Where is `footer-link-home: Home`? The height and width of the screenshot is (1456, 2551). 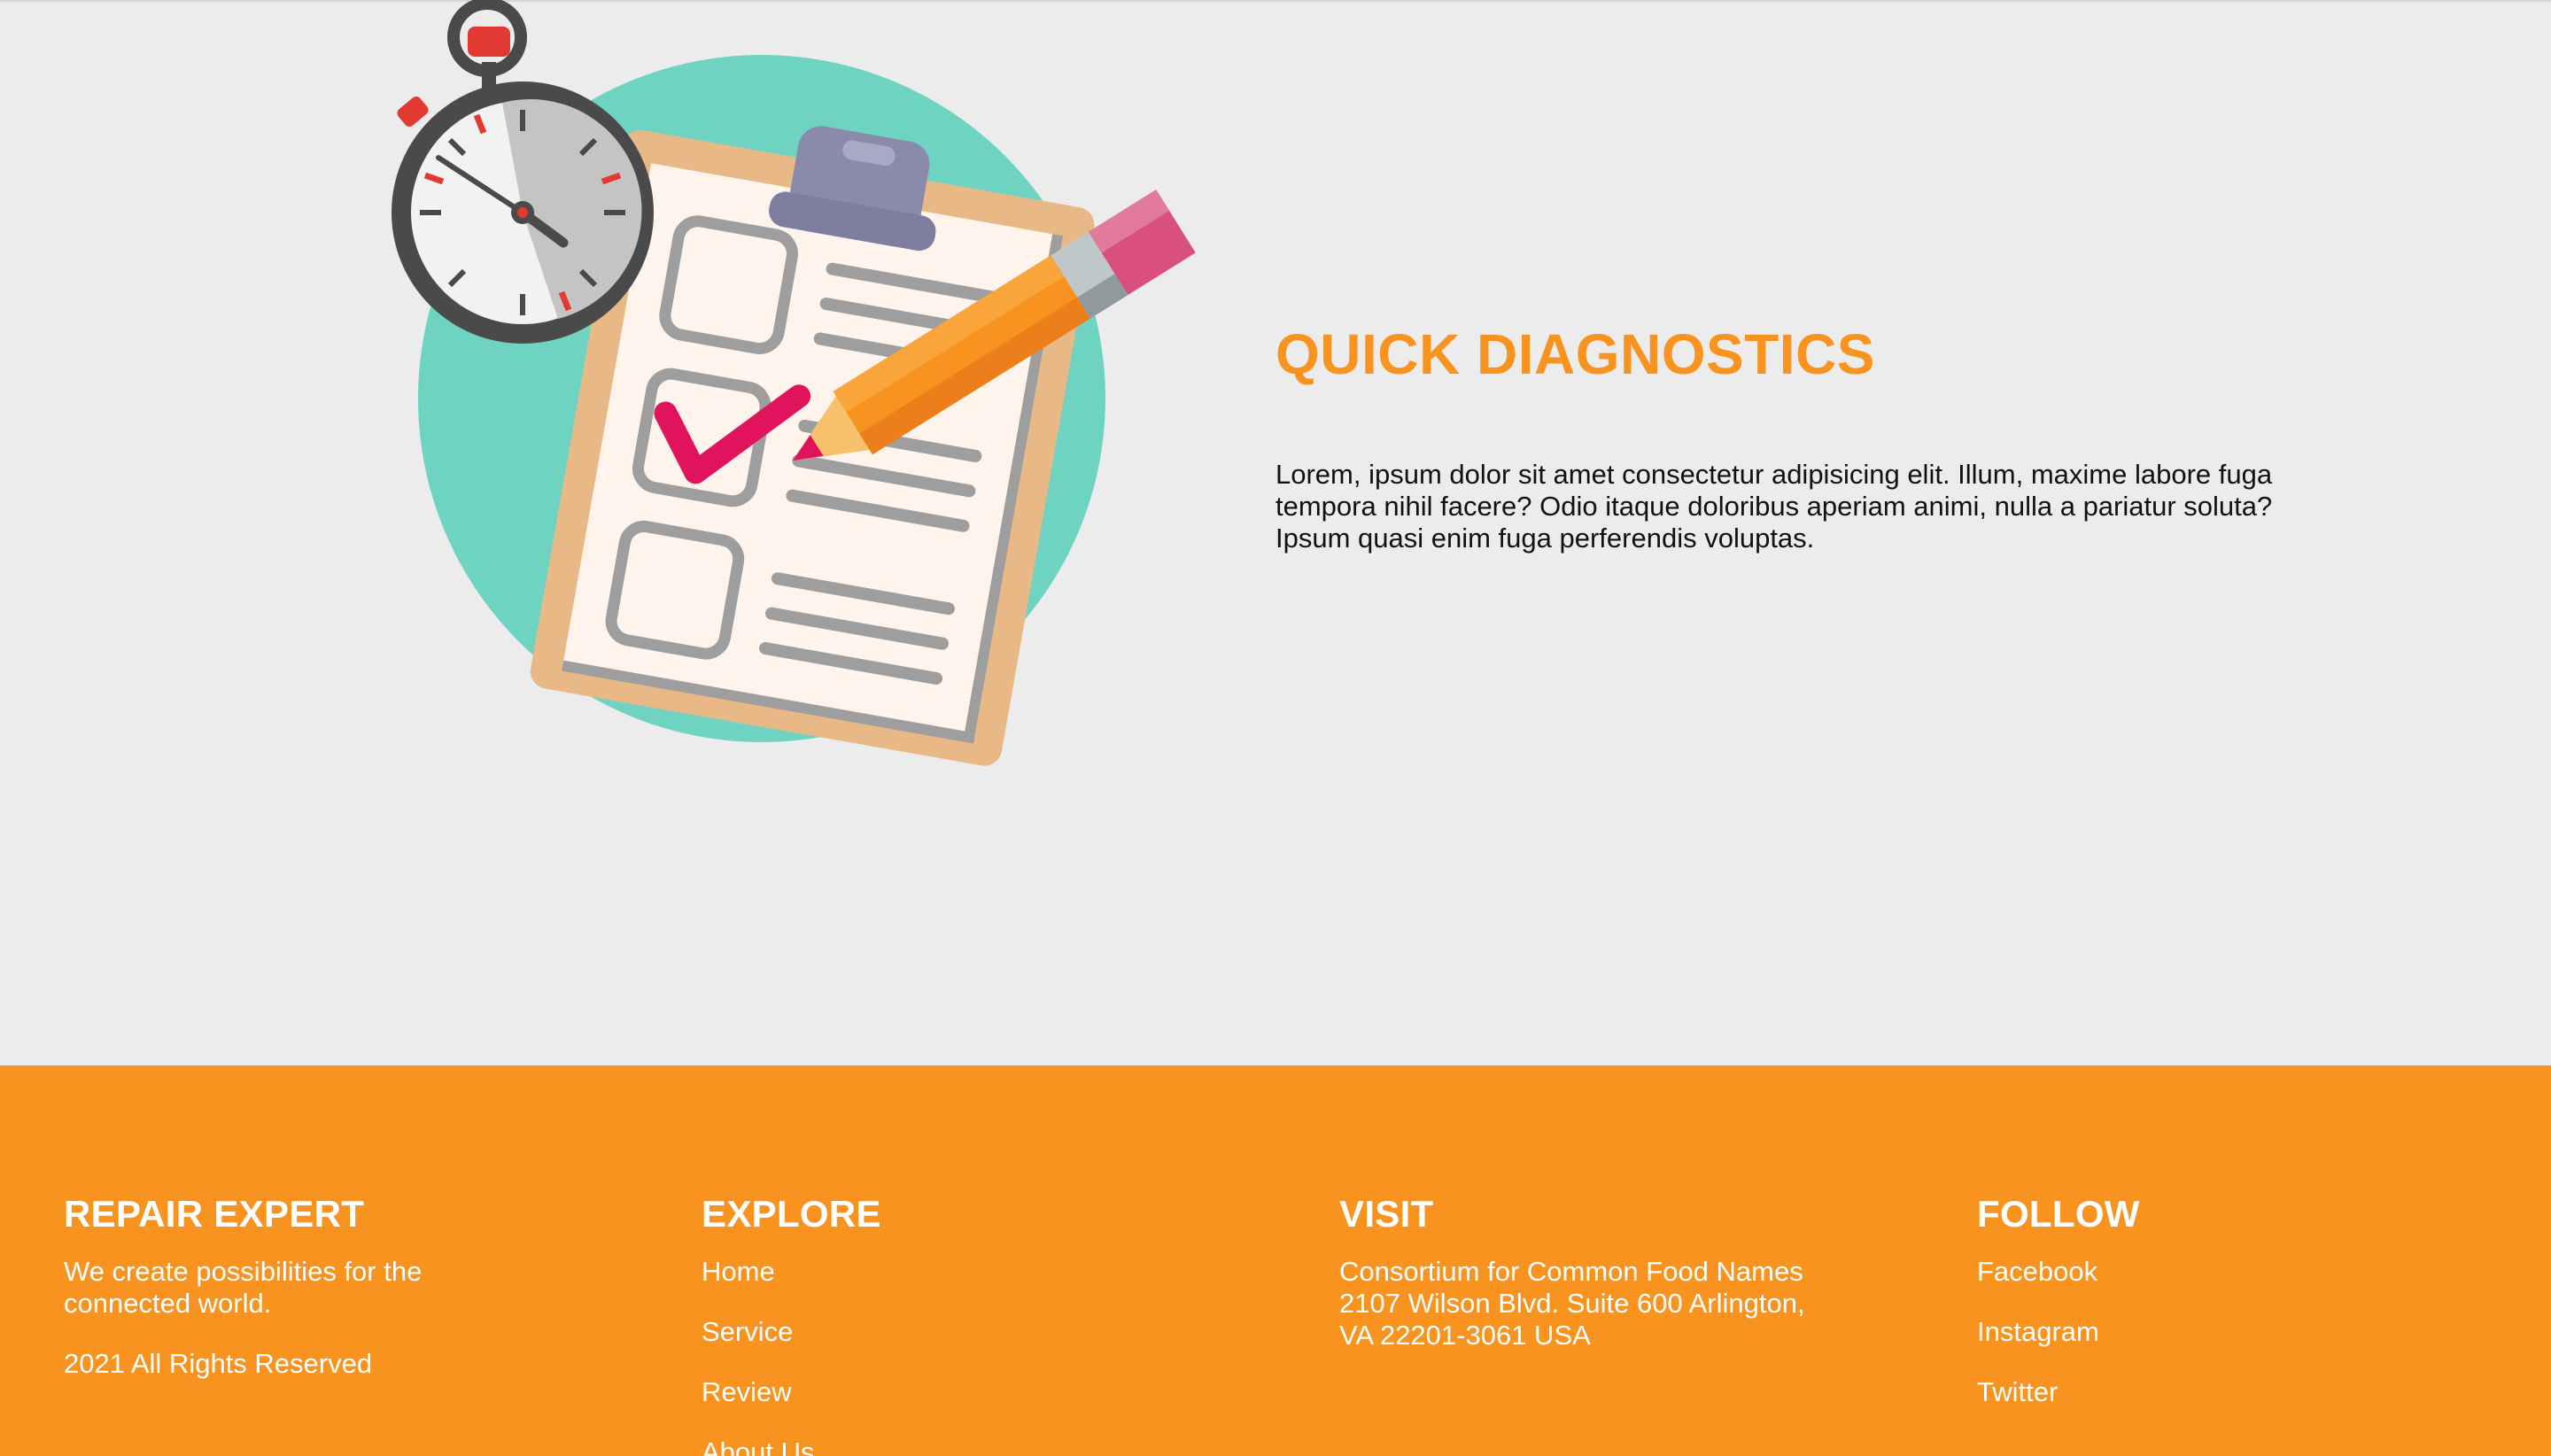 footer-link-home: Home is located at coordinates (738, 1271).